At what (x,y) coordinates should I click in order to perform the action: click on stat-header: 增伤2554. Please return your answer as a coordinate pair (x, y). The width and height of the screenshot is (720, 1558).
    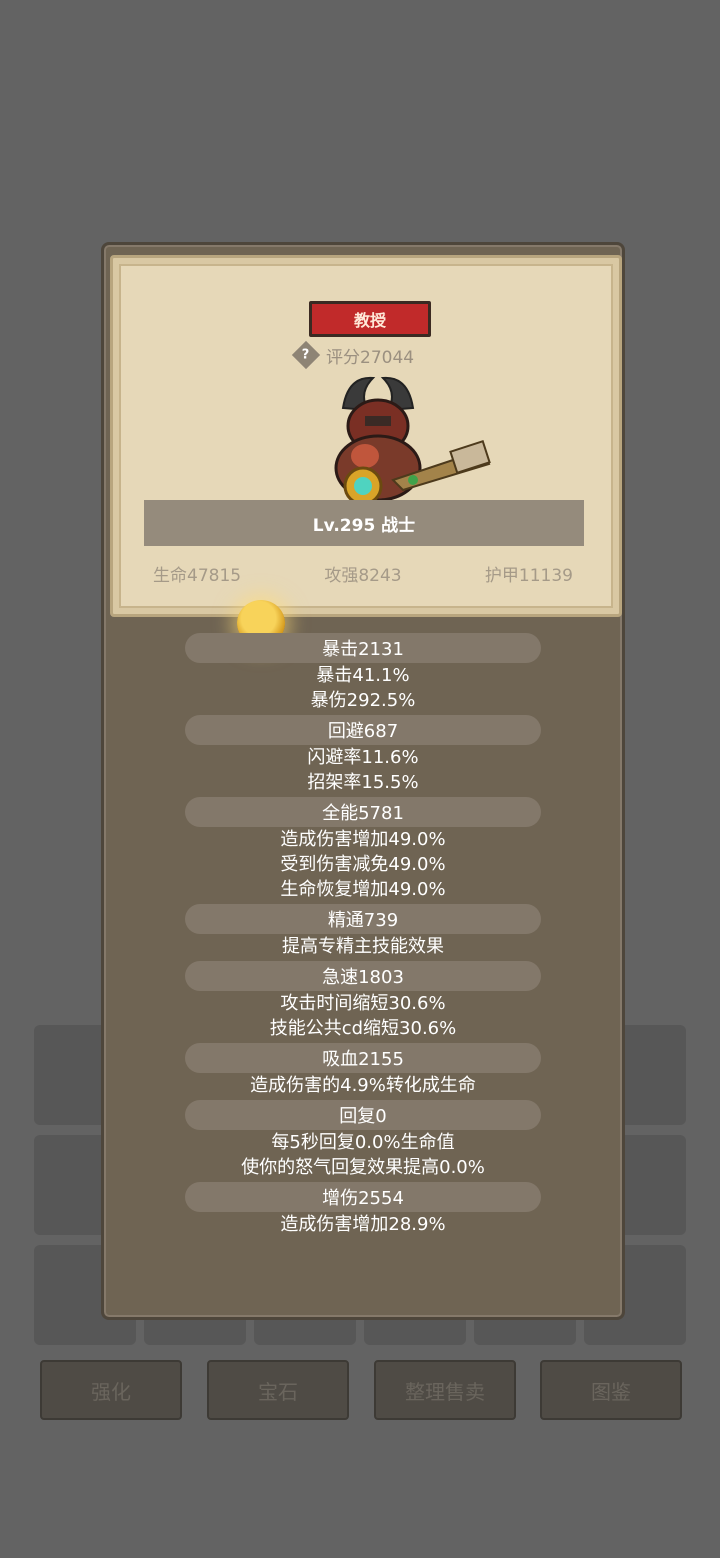
    Looking at the image, I should click on (363, 1197).